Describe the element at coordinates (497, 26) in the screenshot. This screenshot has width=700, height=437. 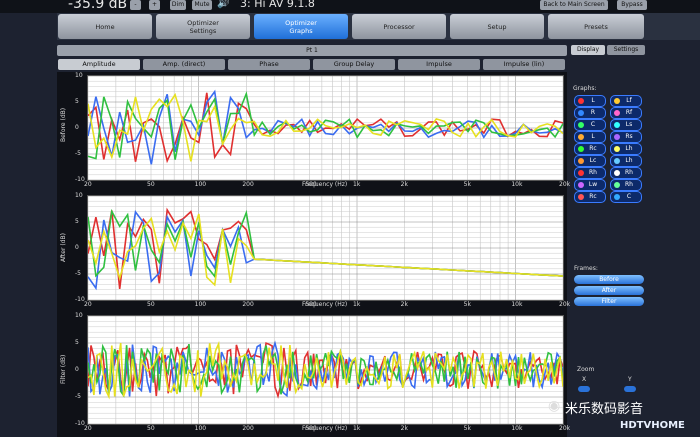
I see `tab-setup: Setup` at that location.